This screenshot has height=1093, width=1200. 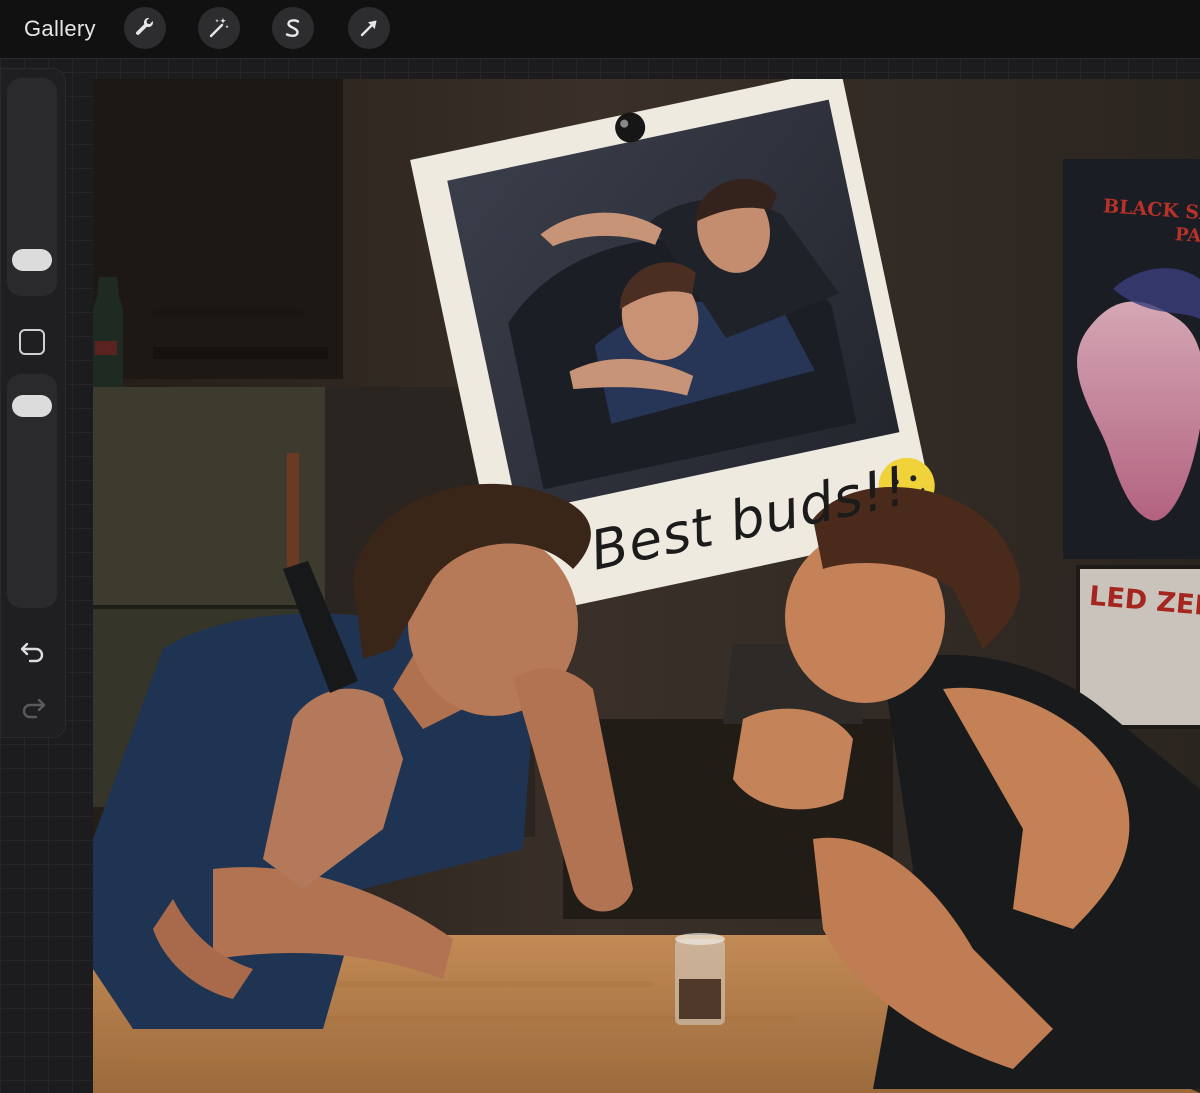 I want to click on dark-shelf, so click(x=218, y=229).